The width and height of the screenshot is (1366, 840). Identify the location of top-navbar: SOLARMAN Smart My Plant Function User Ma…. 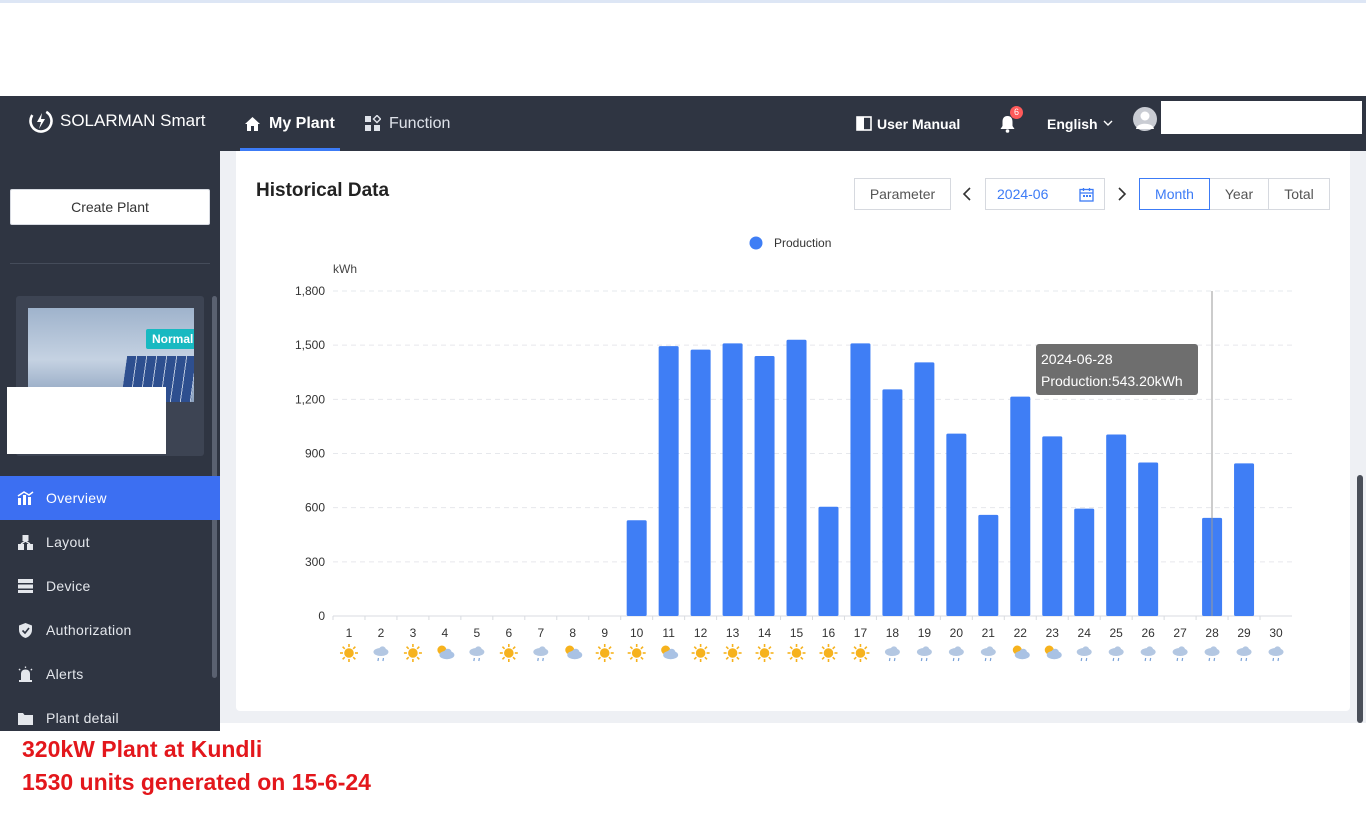
(683, 123).